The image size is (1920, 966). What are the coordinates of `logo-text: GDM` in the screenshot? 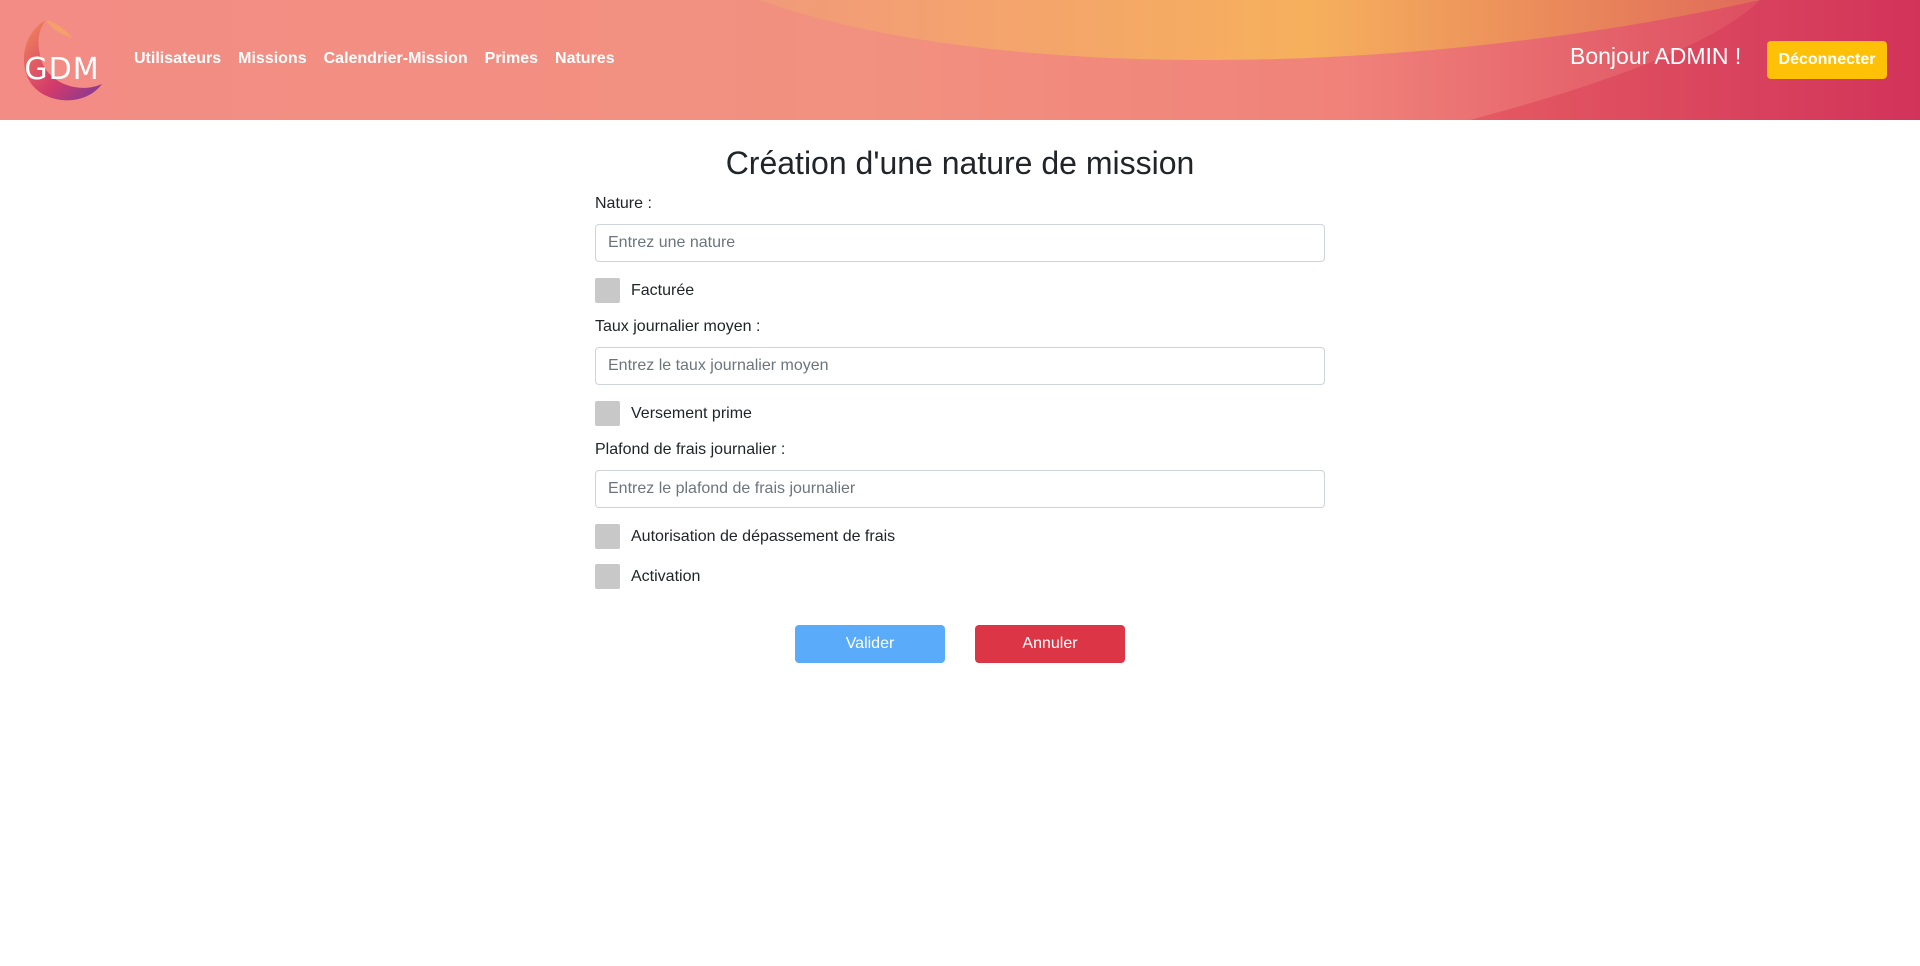 It's located at (62, 69).